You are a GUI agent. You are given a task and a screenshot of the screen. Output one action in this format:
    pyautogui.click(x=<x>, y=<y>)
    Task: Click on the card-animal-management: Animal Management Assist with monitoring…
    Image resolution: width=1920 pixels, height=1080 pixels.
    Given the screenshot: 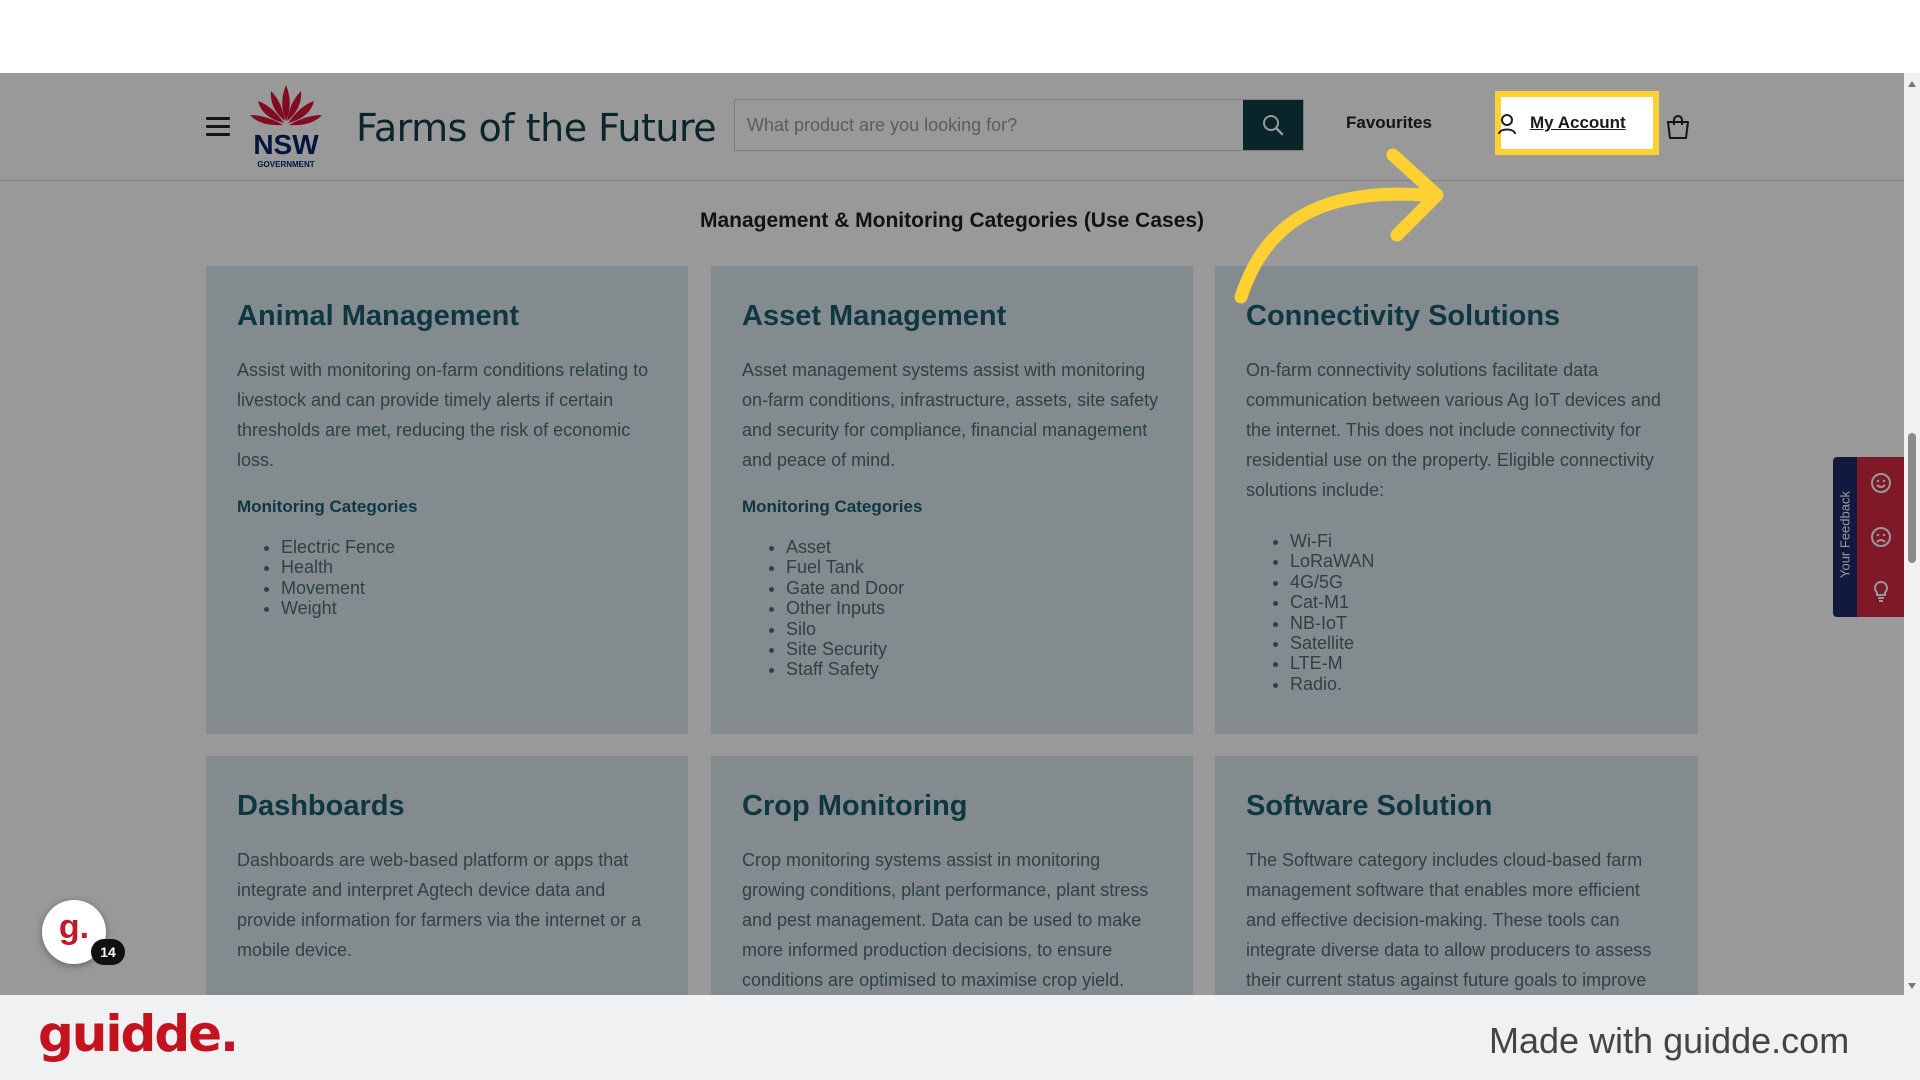 What is the action you would take?
    pyautogui.click(x=447, y=500)
    